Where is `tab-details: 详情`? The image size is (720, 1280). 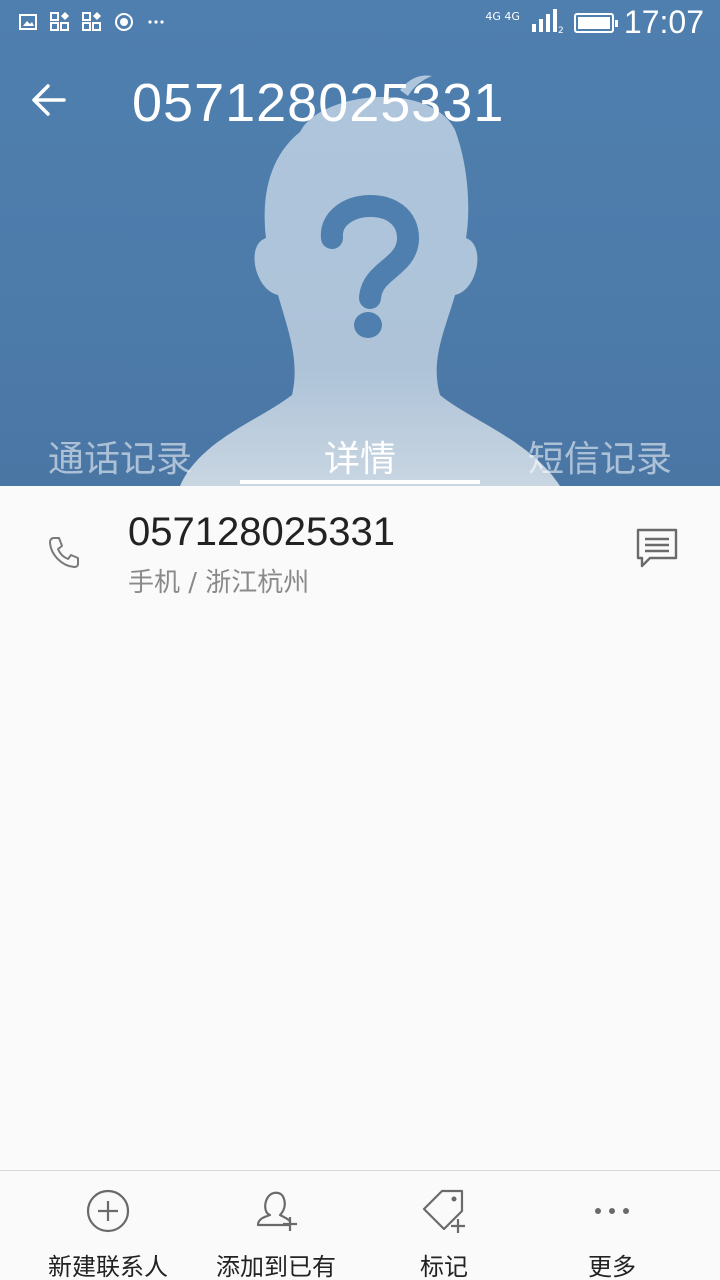 tab-details: 详情 is located at coordinates (360, 456).